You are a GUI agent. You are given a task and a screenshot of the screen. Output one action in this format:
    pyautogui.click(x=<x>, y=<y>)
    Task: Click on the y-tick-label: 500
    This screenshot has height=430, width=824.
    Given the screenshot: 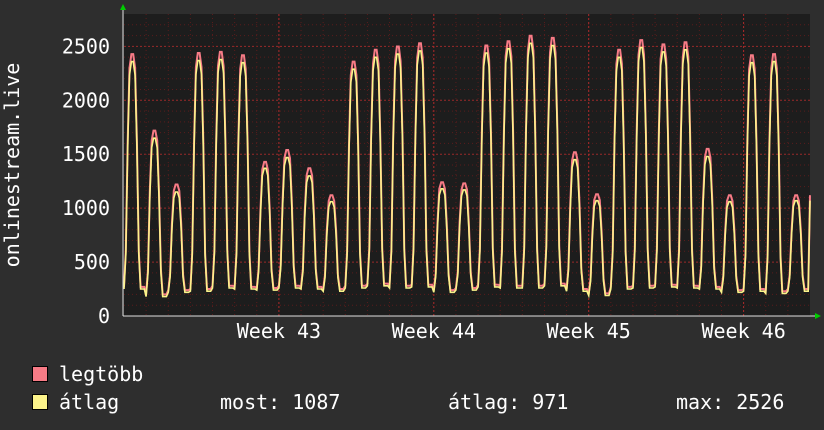 What is the action you would take?
    pyautogui.click(x=92, y=262)
    